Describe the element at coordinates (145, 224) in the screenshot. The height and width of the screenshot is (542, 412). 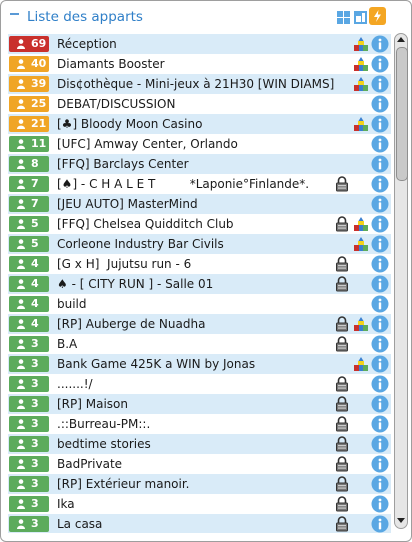
I see `room-name: [FFQ] Chelsea Quidditch Club` at that location.